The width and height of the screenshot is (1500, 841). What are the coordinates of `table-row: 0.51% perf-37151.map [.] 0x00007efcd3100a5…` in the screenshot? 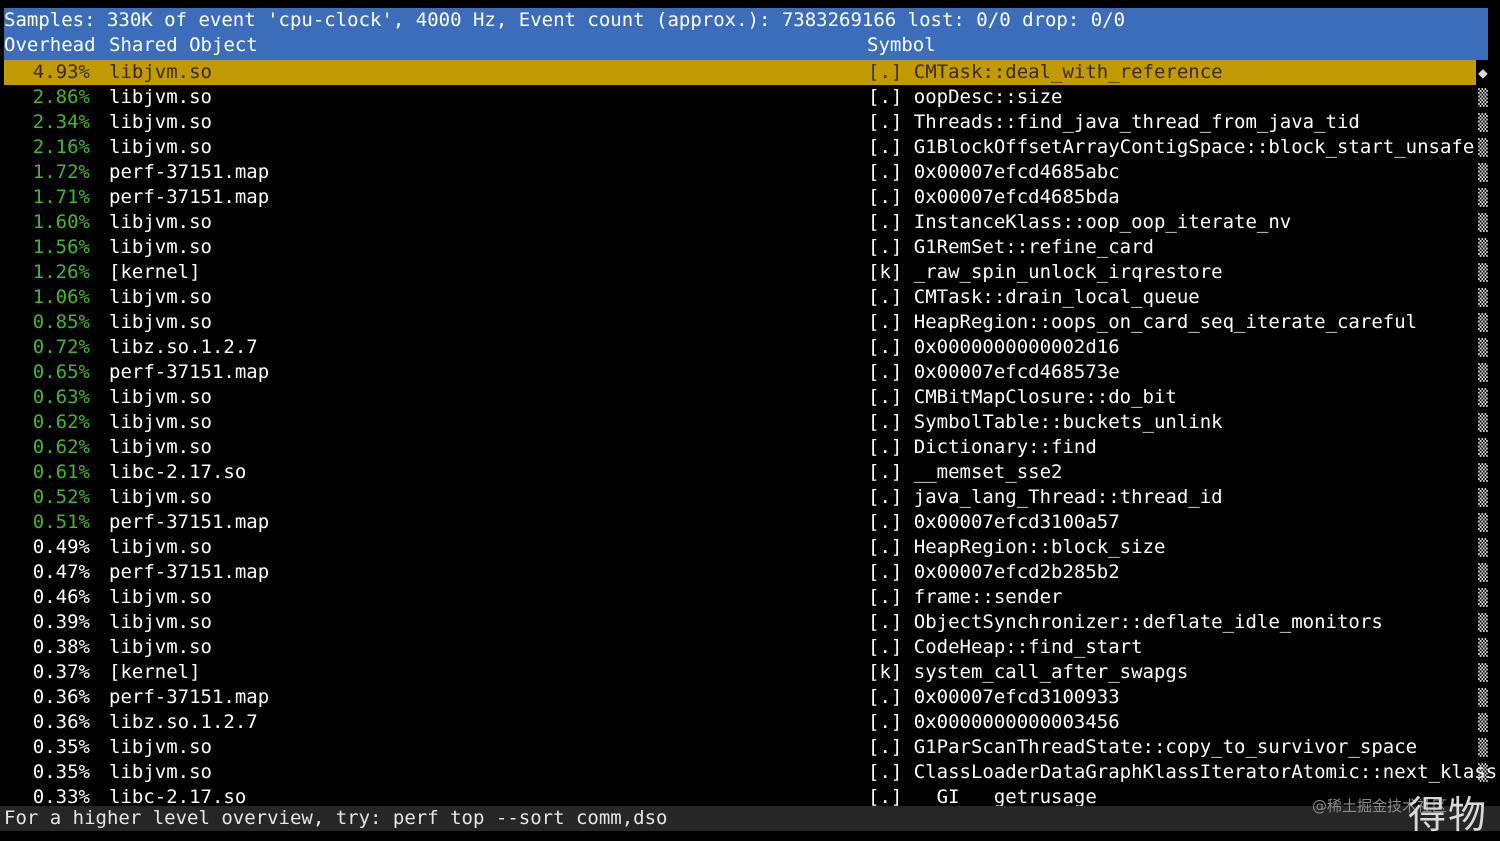 It's located at (752, 522).